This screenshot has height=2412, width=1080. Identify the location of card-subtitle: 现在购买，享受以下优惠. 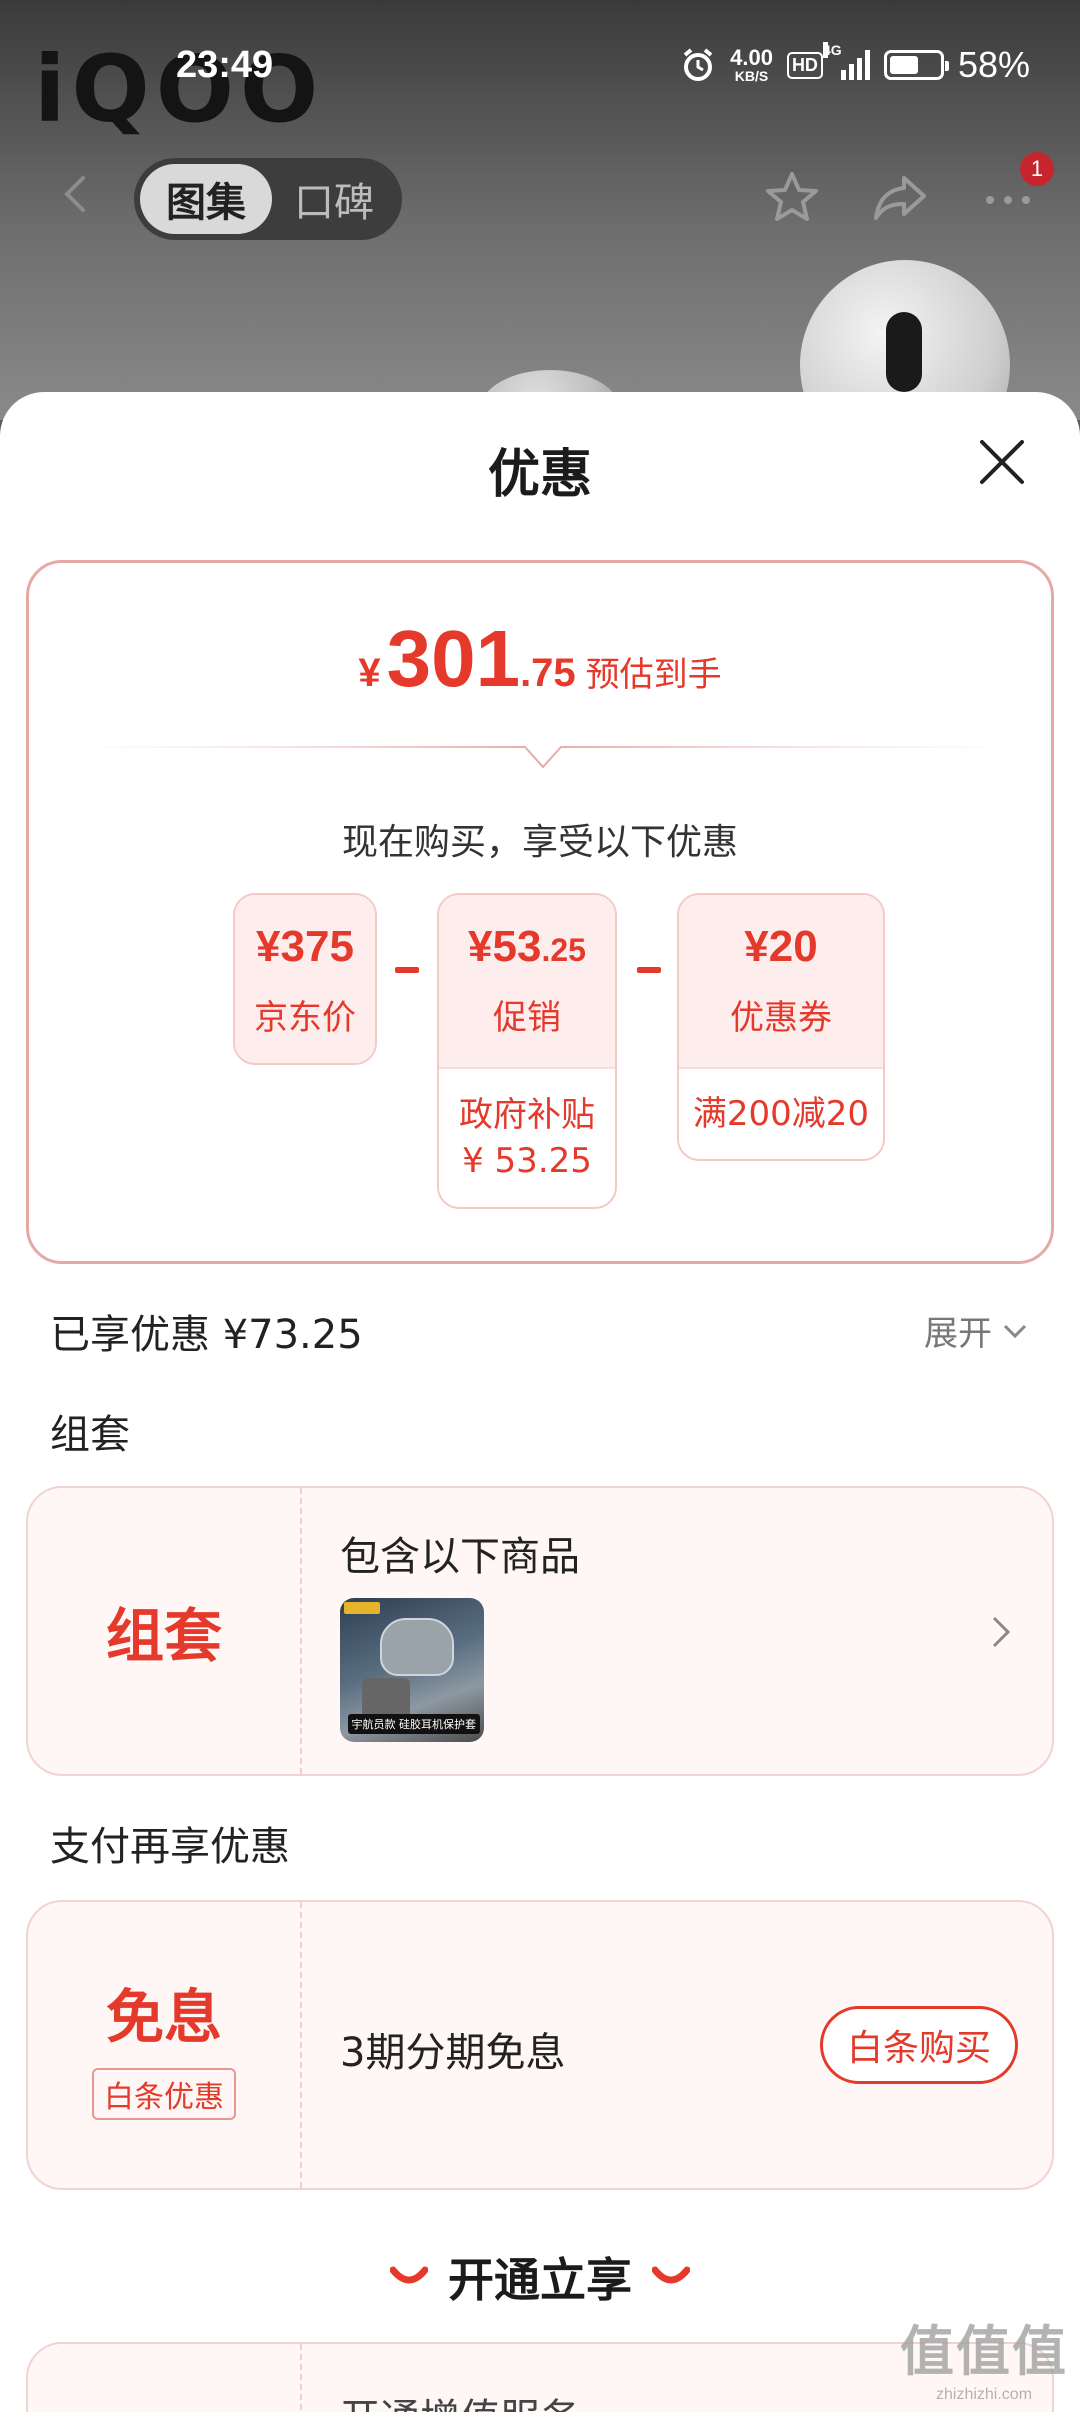
(539, 842).